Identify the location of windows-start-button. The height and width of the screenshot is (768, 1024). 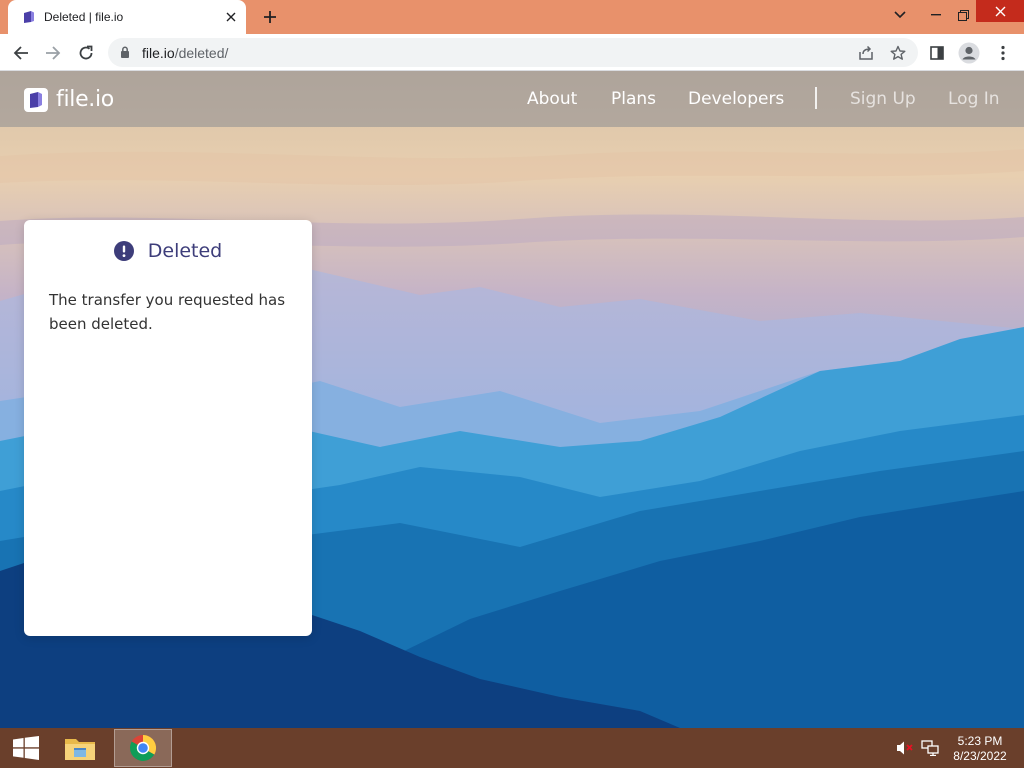
(26, 748).